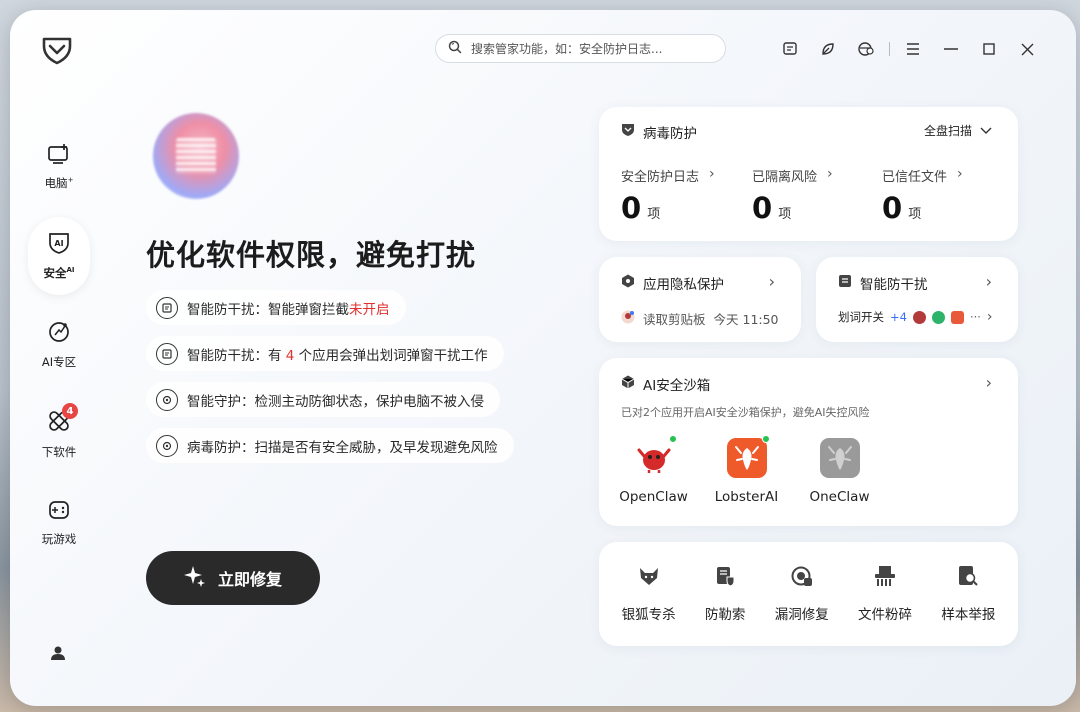 Image resolution: width=1080 pixels, height=712 pixels. I want to click on block-popup-icon, so click(845, 283).